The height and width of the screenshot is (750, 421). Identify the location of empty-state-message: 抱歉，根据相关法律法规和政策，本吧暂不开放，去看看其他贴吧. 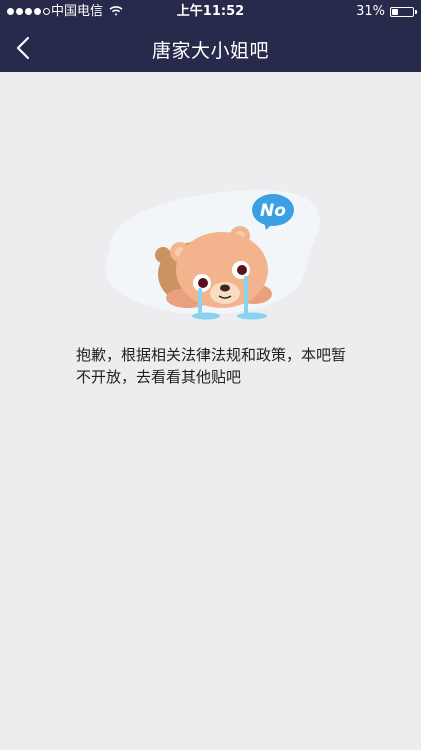
(211, 366).